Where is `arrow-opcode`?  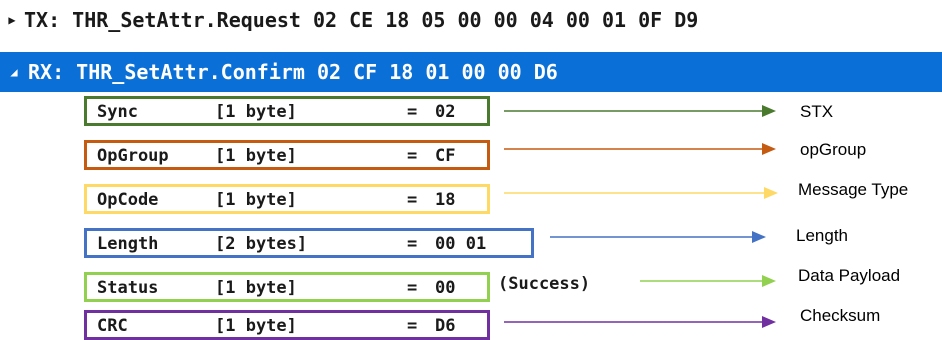 arrow-opcode is located at coordinates (641, 193).